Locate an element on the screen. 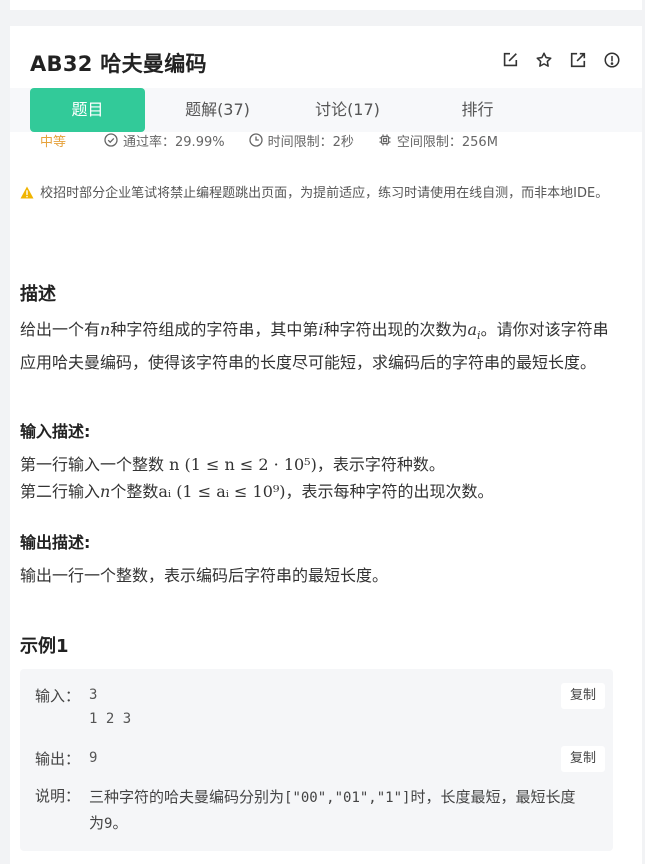 The image size is (645, 864). input-desc-line2: 第二行输入n个整数aᵢ (1 ≤ aᵢ ≤ 10⁹)，表示每种字符的出现次数。 is located at coordinates (317, 491).